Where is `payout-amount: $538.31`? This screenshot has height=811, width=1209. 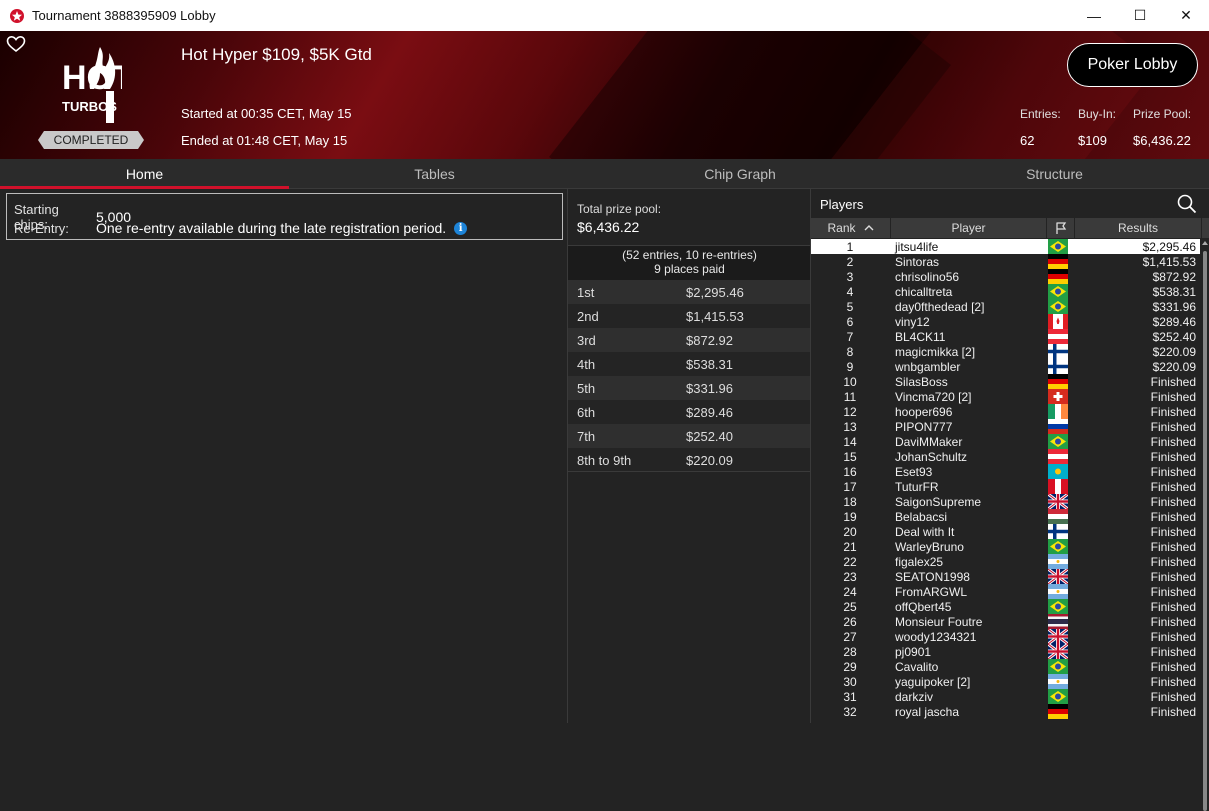 payout-amount: $538.31 is located at coordinates (709, 364).